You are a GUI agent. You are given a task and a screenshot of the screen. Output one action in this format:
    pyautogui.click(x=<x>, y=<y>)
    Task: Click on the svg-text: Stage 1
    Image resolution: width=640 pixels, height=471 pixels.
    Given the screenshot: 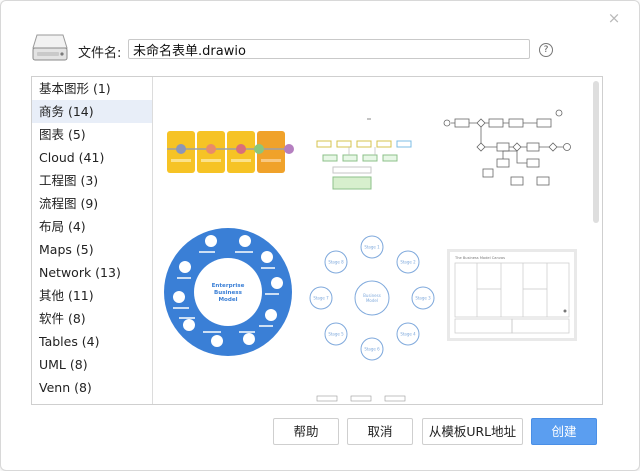 What is the action you would take?
    pyautogui.click(x=372, y=247)
    